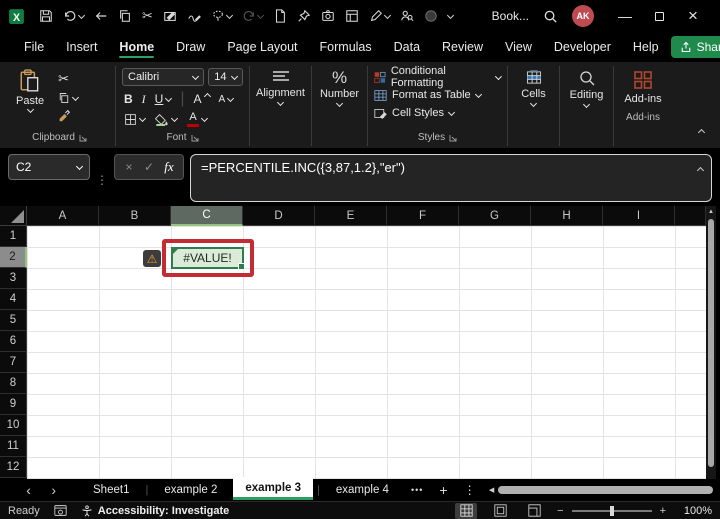 The image size is (720, 519). Describe the element at coordinates (518, 47) in the screenshot. I see `tab-view: View` at that location.